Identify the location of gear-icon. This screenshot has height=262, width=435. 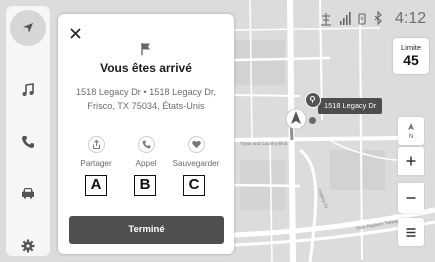
(28, 246).